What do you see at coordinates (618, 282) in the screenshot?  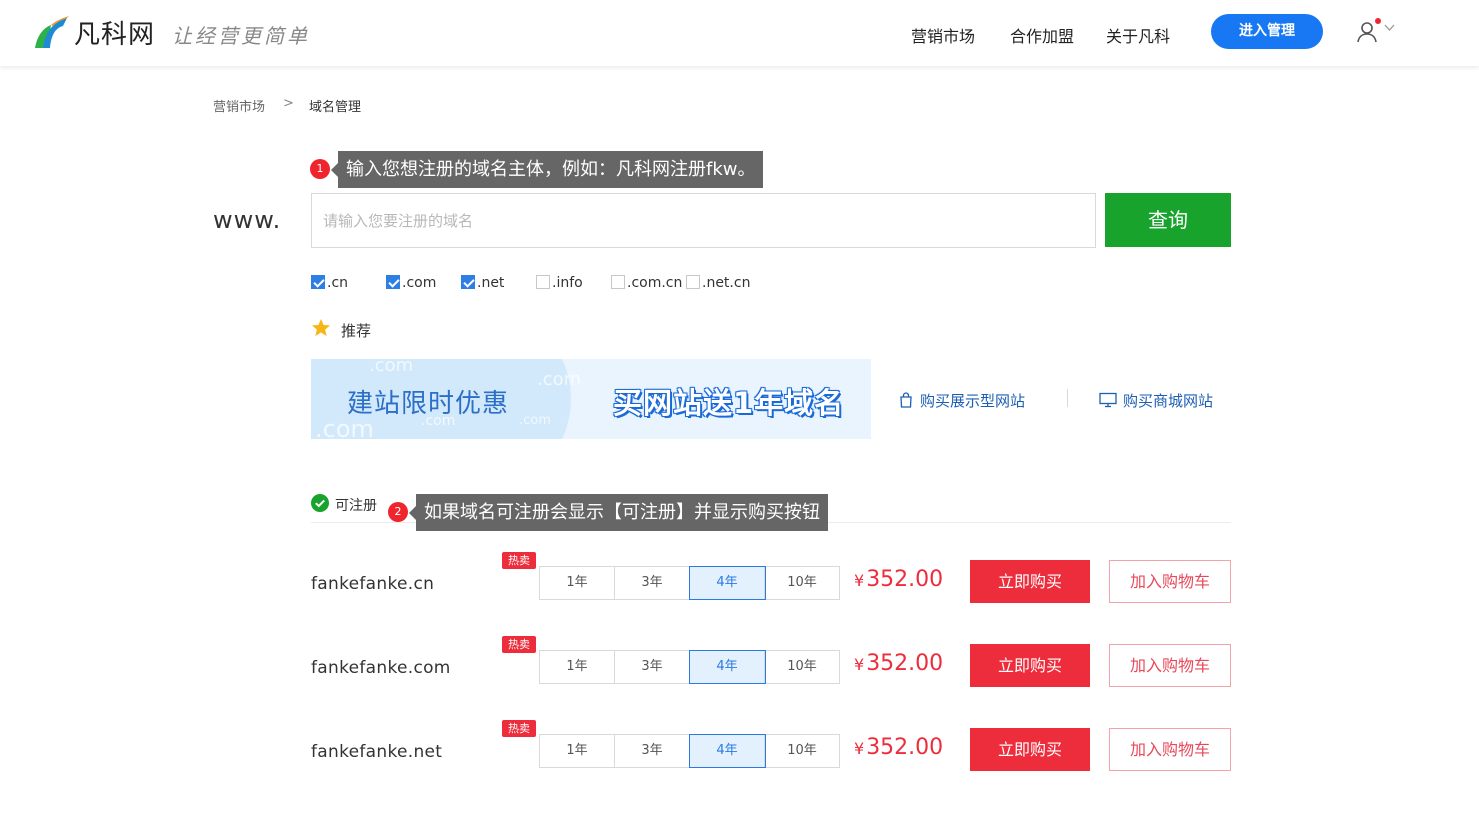 I see `checkbox-com-cn` at bounding box center [618, 282].